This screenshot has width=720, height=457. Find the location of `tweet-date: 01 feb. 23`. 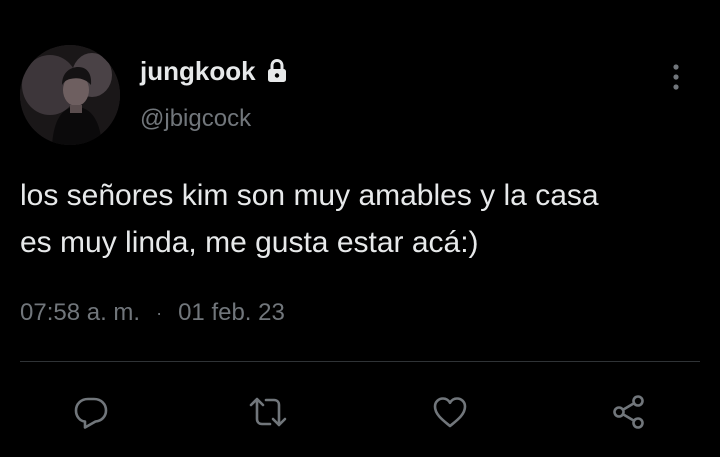

tweet-date: 01 feb. 23 is located at coordinates (231, 312).